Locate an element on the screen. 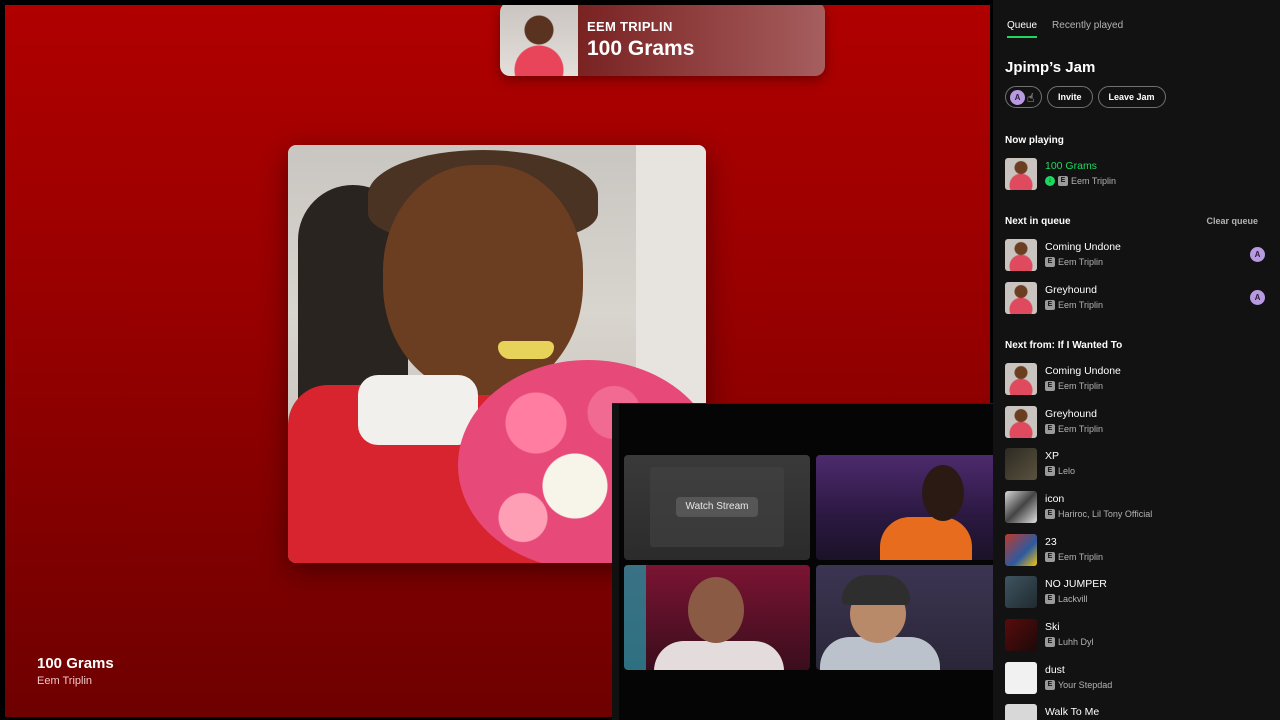  queue-track: Greyhound E Eem Triplin is located at coordinates (1135, 422).